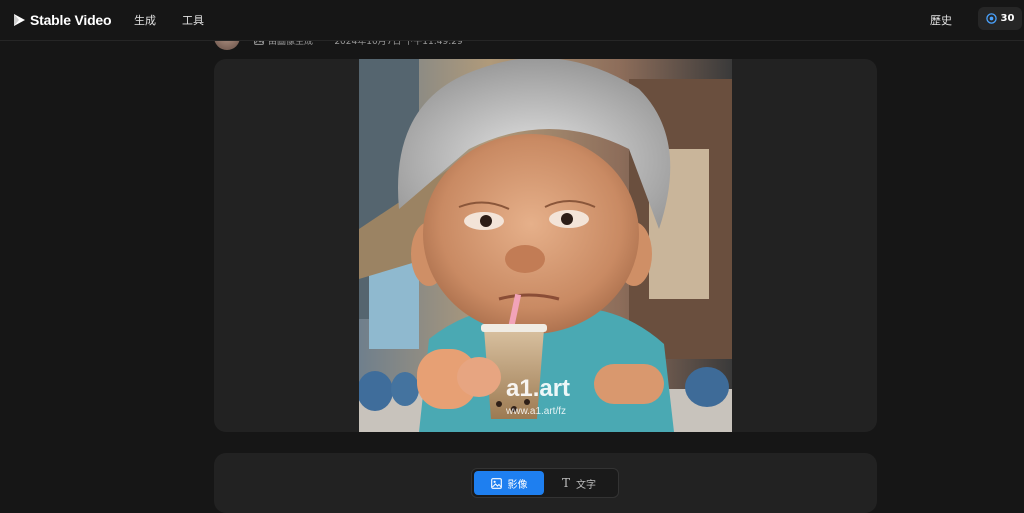  Describe the element at coordinates (991, 18) in the screenshot. I see `credits-coin-icon` at that location.